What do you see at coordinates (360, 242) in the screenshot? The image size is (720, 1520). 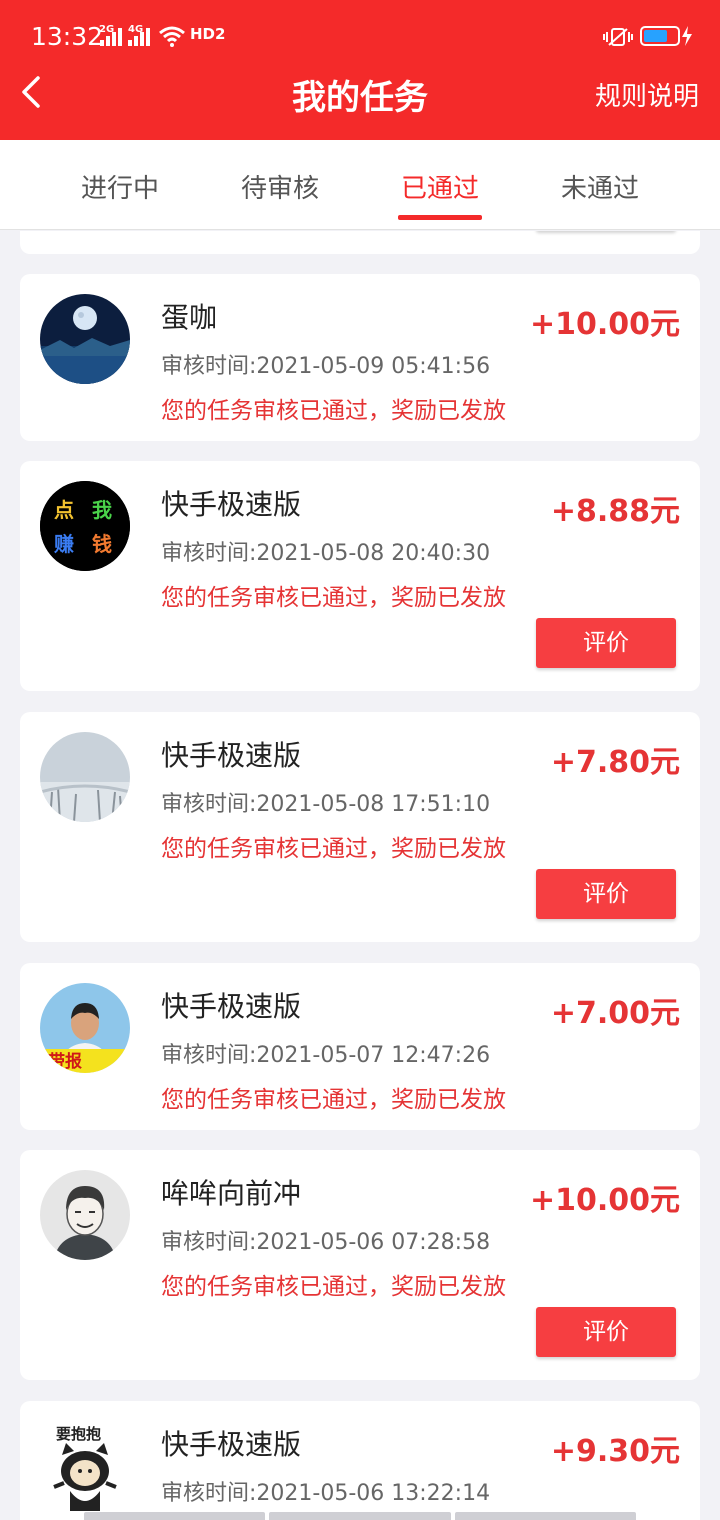 I see `task-card` at bounding box center [360, 242].